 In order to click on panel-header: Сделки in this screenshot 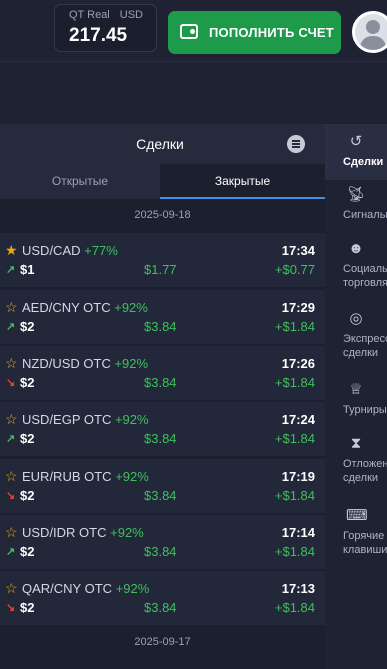, I will do `click(162, 144)`.